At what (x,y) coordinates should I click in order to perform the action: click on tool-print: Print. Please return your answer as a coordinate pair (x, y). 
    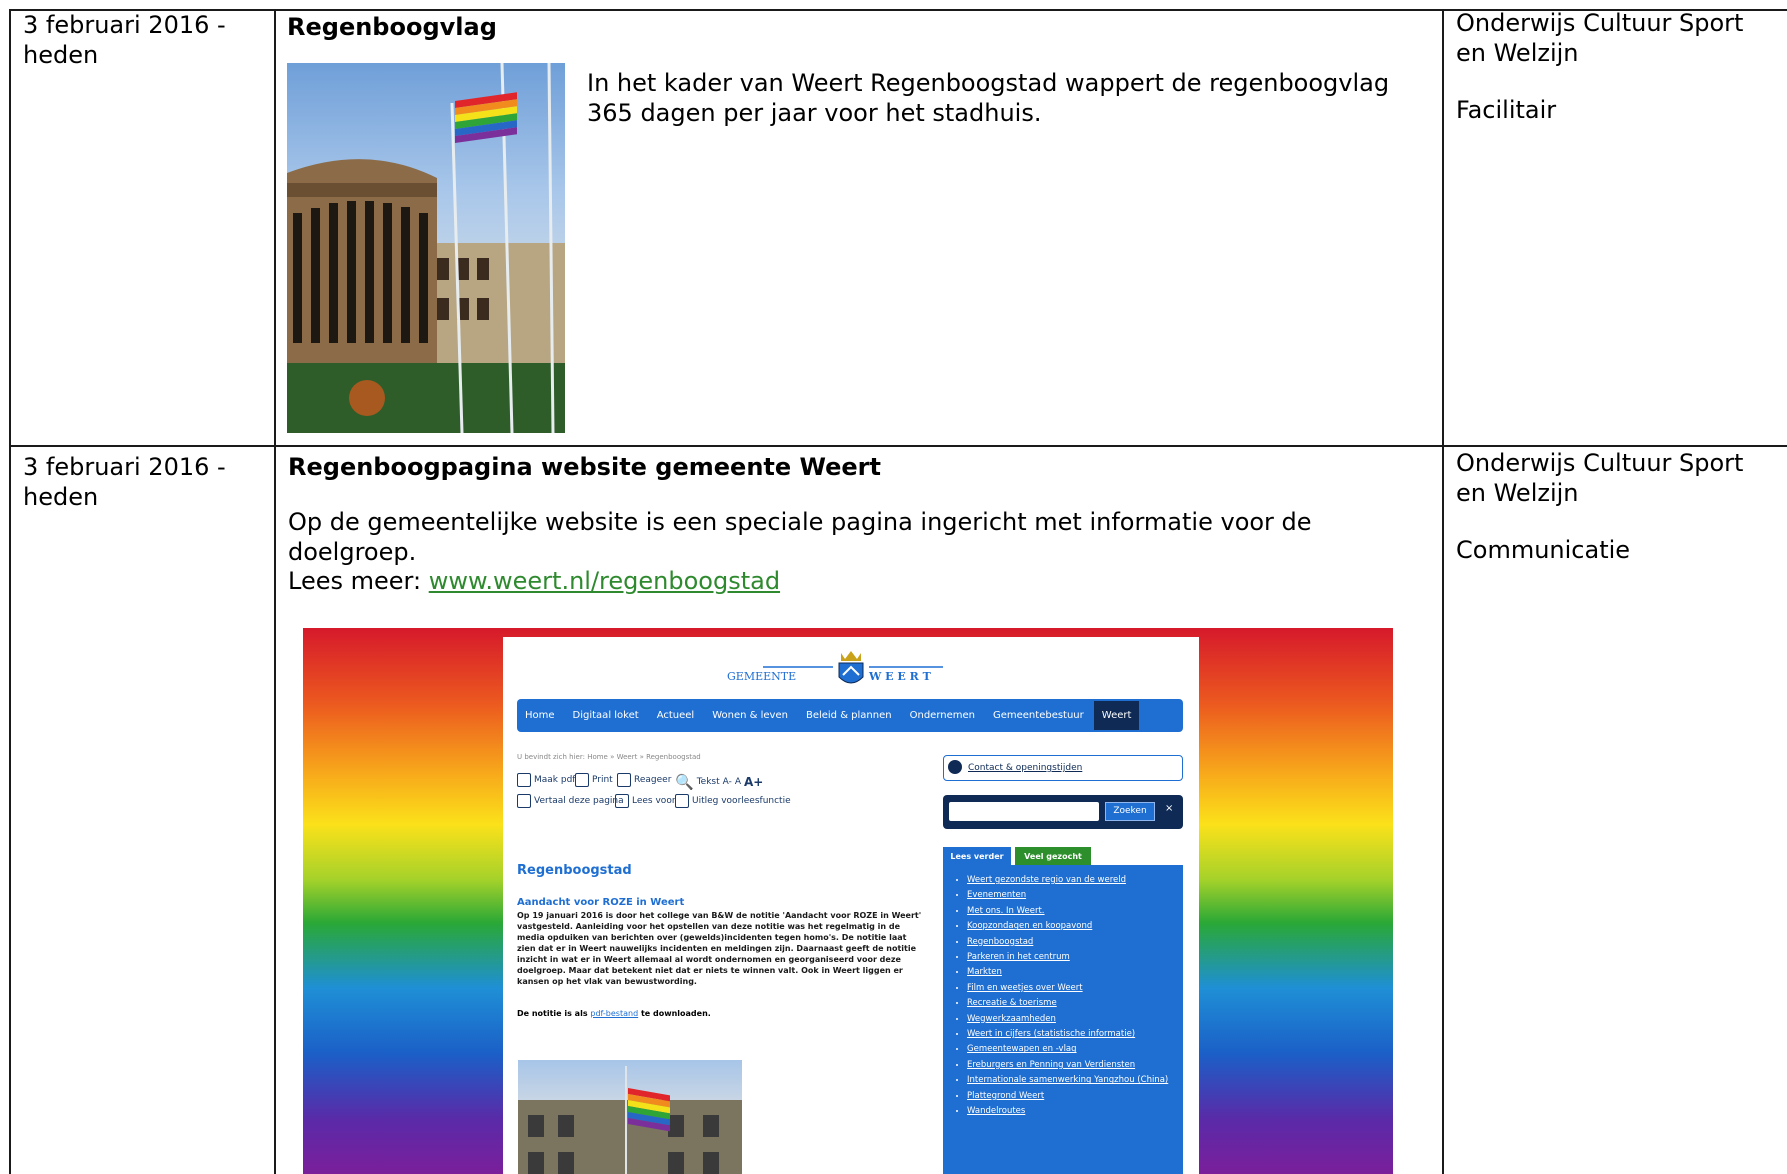
    Looking at the image, I should click on (594, 780).